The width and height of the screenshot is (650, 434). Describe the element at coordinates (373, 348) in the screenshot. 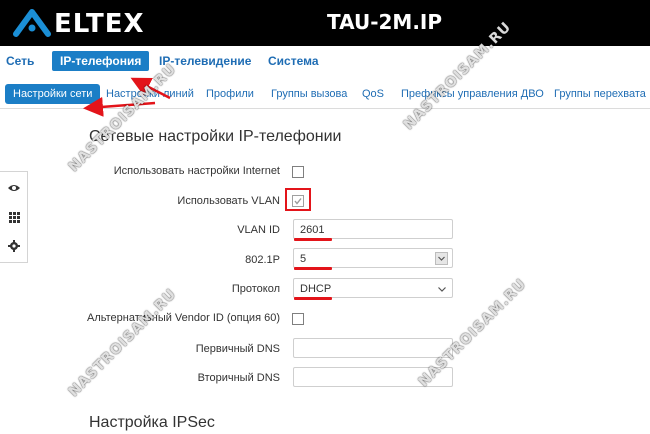

I see `dns1-input` at that location.